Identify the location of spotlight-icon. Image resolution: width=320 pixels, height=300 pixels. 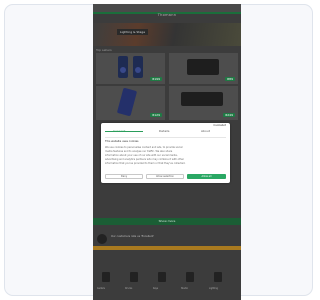
(218, 277).